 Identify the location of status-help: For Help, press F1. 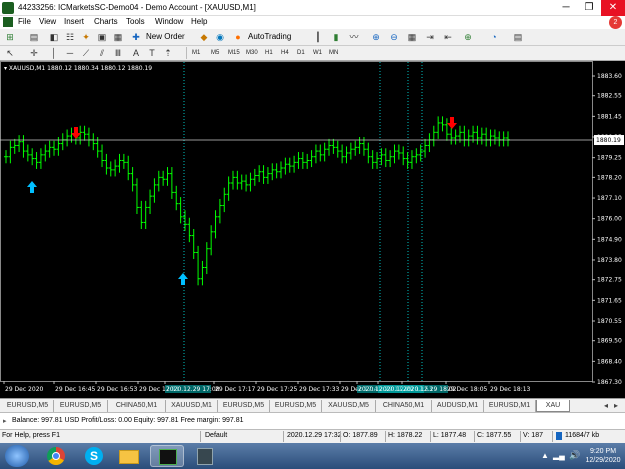
(31, 435).